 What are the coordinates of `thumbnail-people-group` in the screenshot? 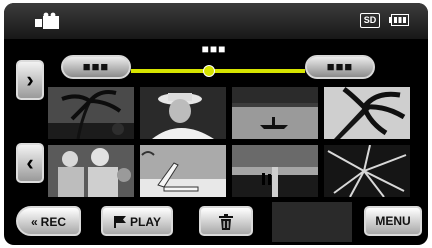 It's located at (91, 171).